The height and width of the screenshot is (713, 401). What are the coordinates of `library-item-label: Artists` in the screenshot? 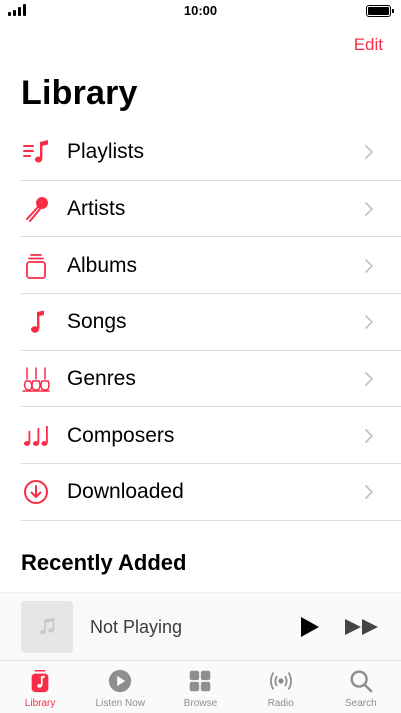 It's located at (96, 209).